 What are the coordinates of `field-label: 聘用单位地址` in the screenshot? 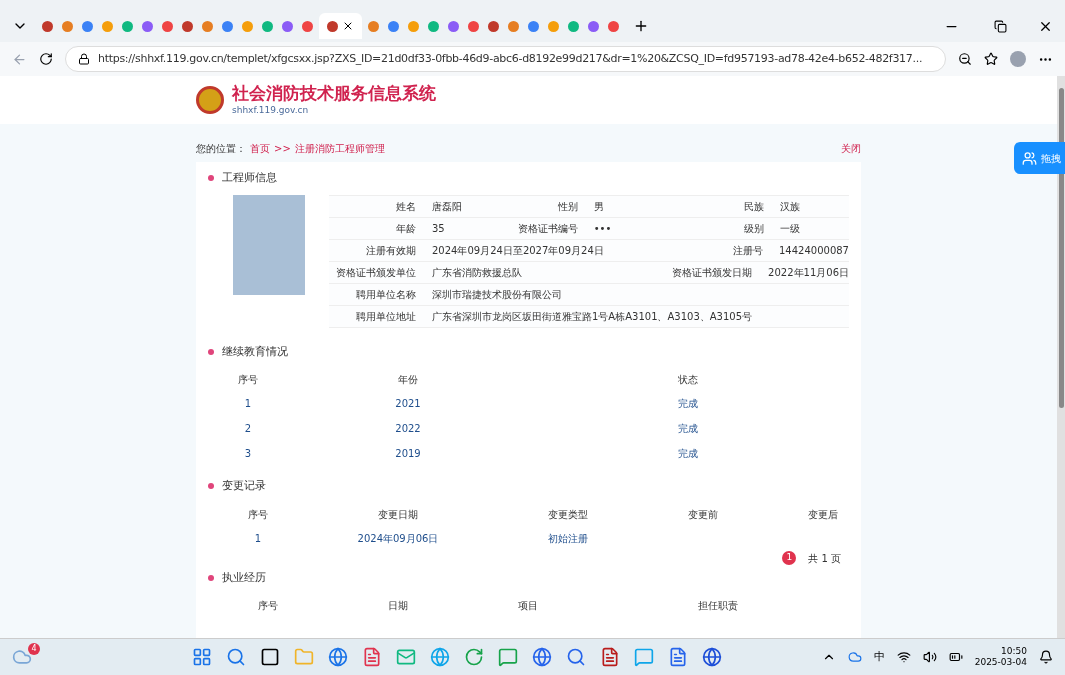 It's located at (386, 316).